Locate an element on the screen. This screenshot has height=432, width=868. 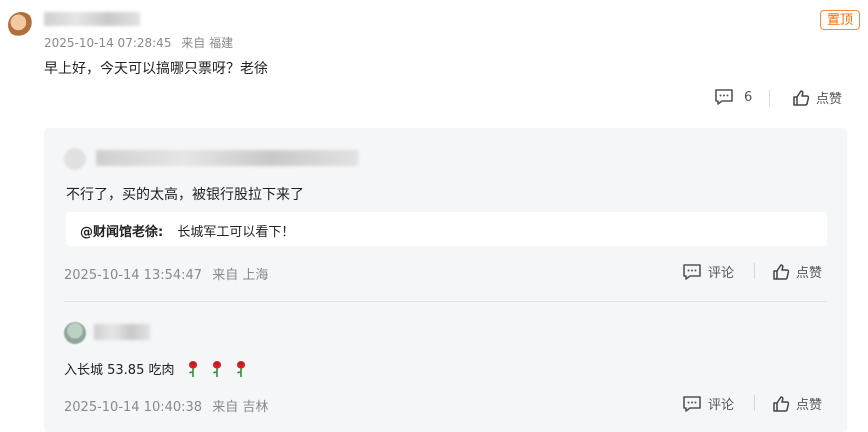
reply-text-row: 入长城 53.85 吃肉 is located at coordinates (155, 368).